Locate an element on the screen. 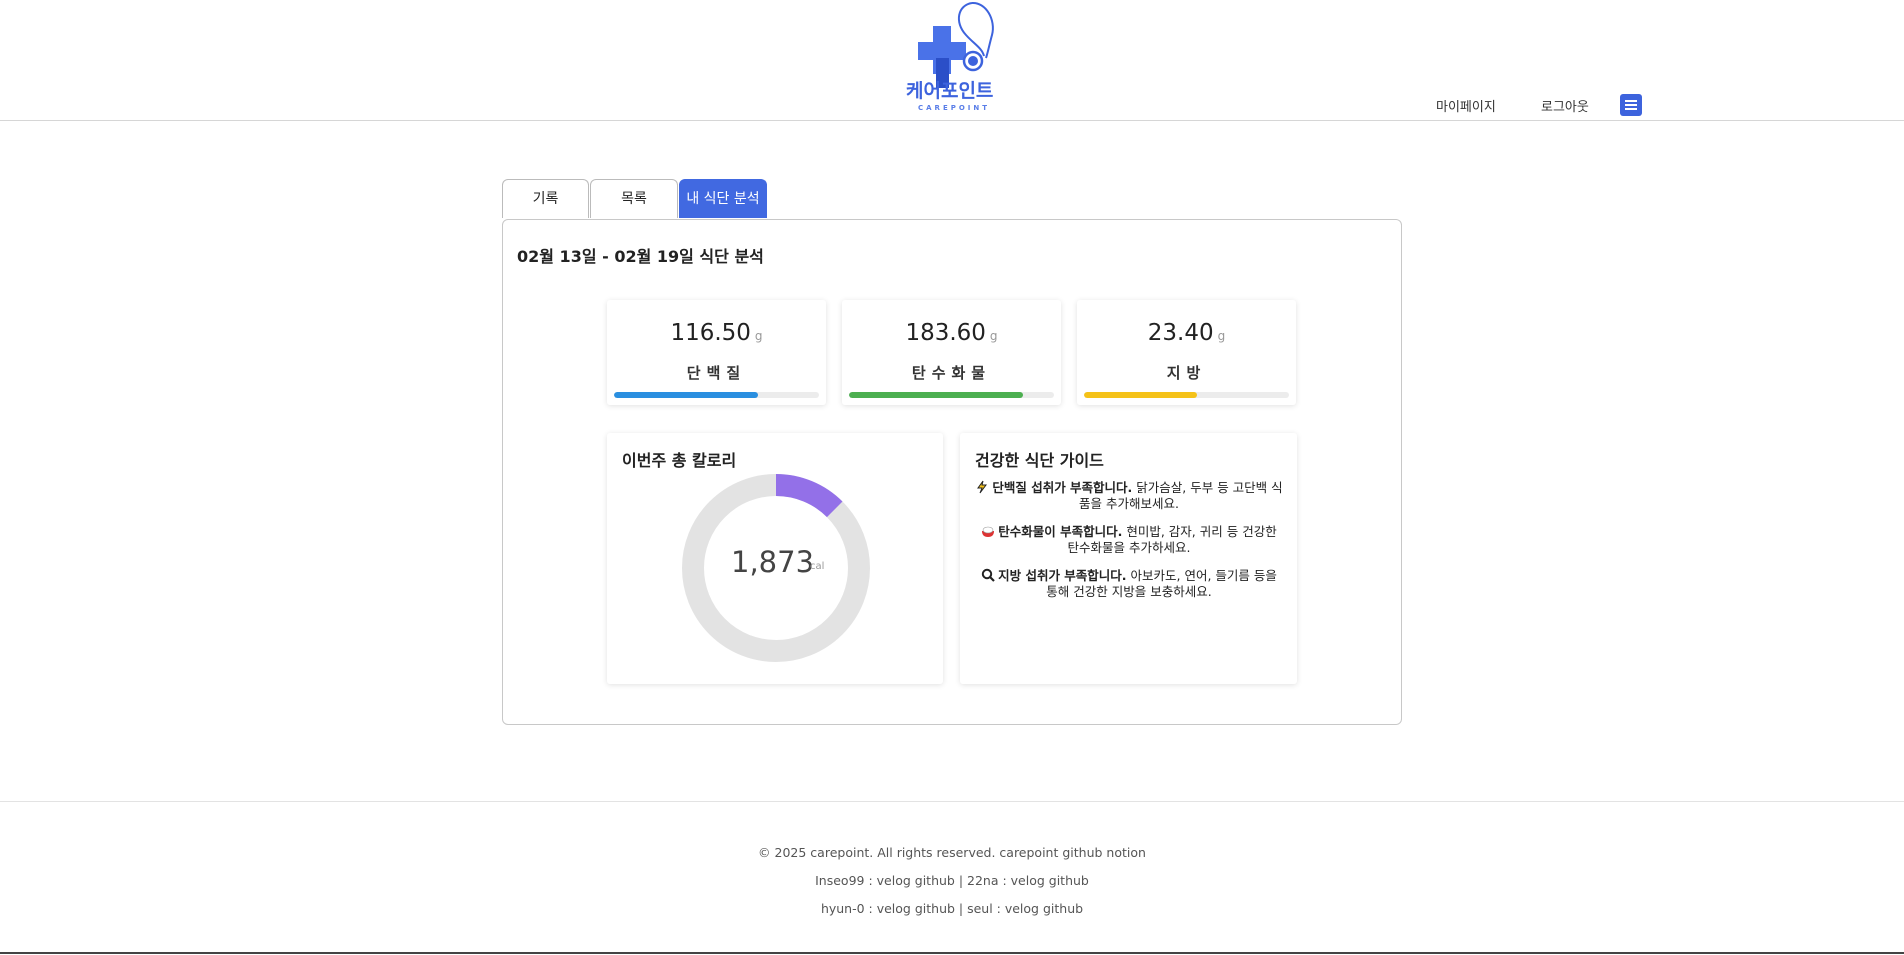 The height and width of the screenshot is (955, 1904). protein-value-line: 116.50 g is located at coordinates (716, 333).